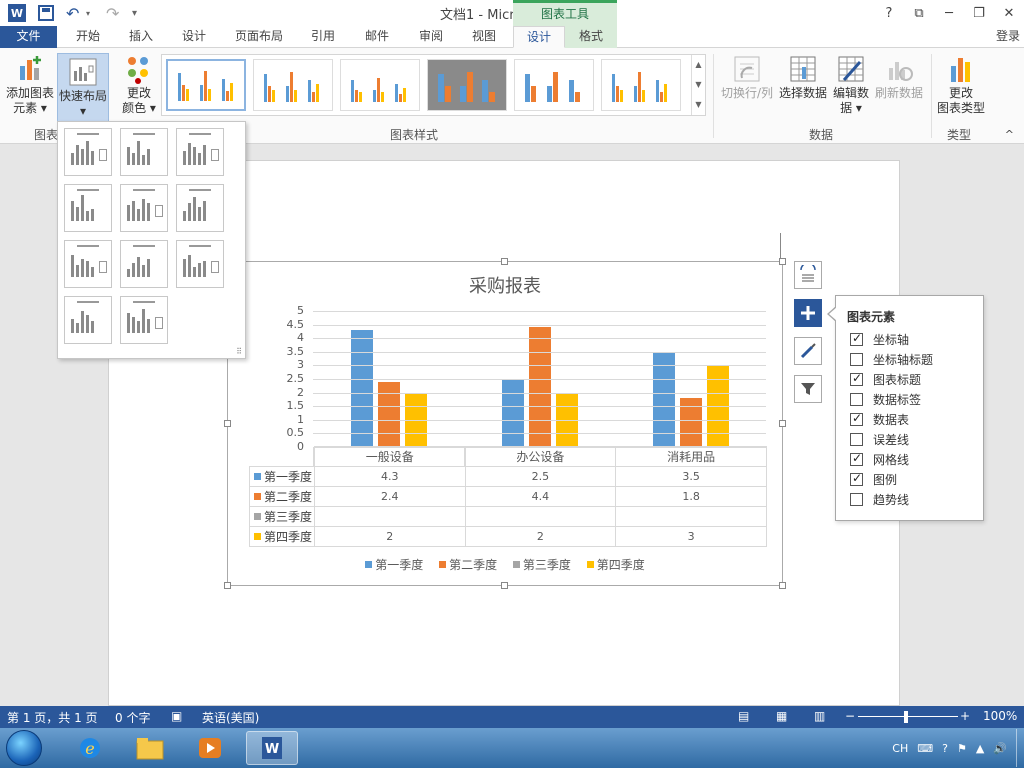  What do you see at coordinates (965, 716) in the screenshot?
I see `zoom-in-button: +` at bounding box center [965, 716].